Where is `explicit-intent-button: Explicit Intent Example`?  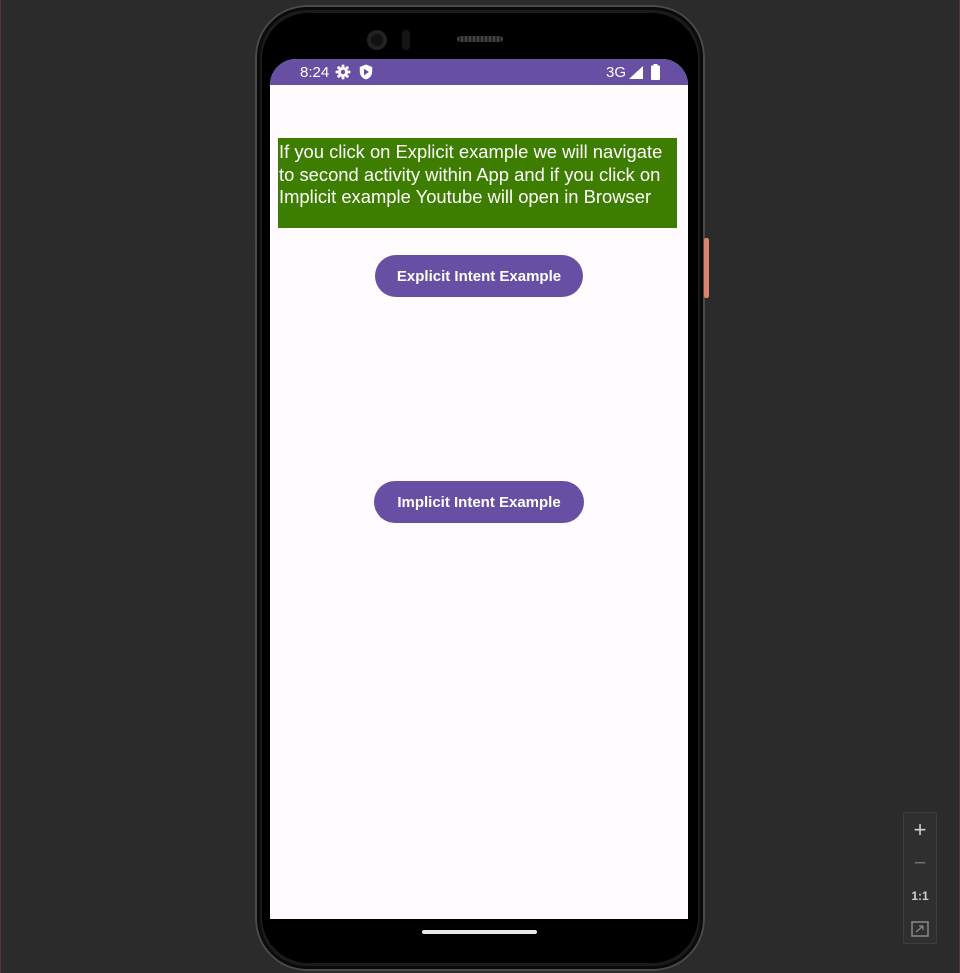
explicit-intent-button: Explicit Intent Example is located at coordinates (479, 276).